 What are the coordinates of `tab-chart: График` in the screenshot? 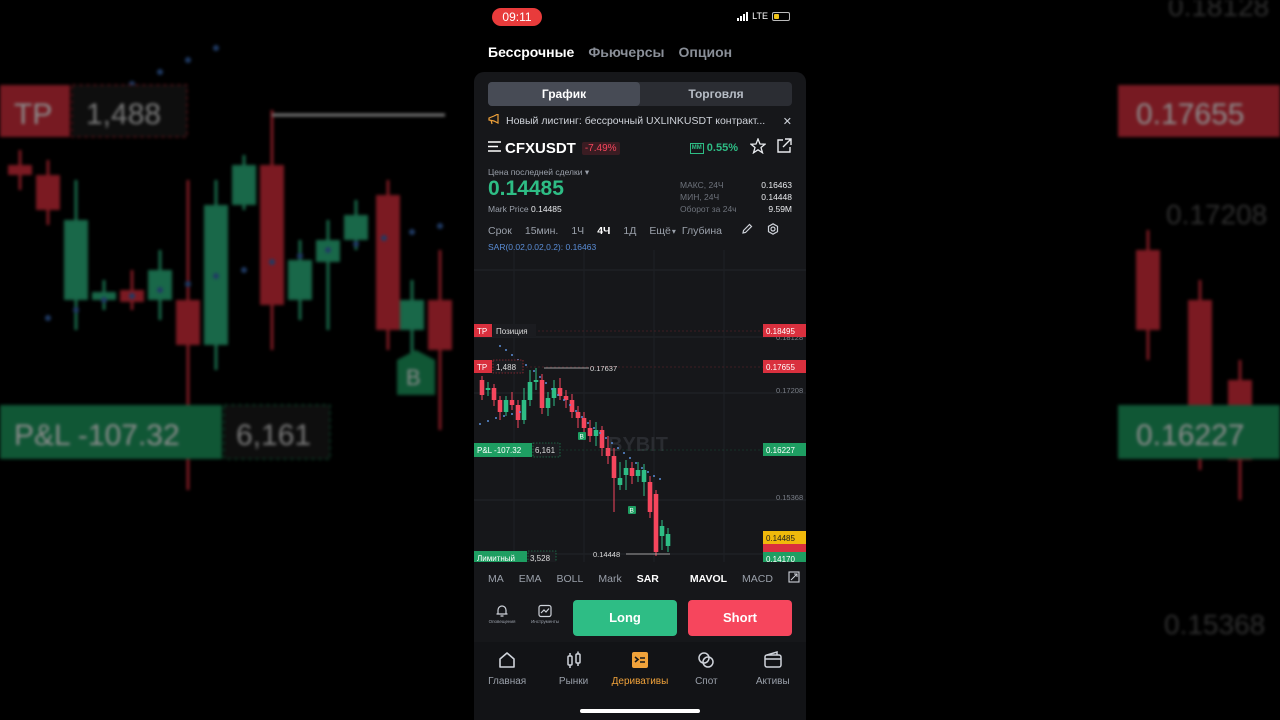 It's located at (564, 94).